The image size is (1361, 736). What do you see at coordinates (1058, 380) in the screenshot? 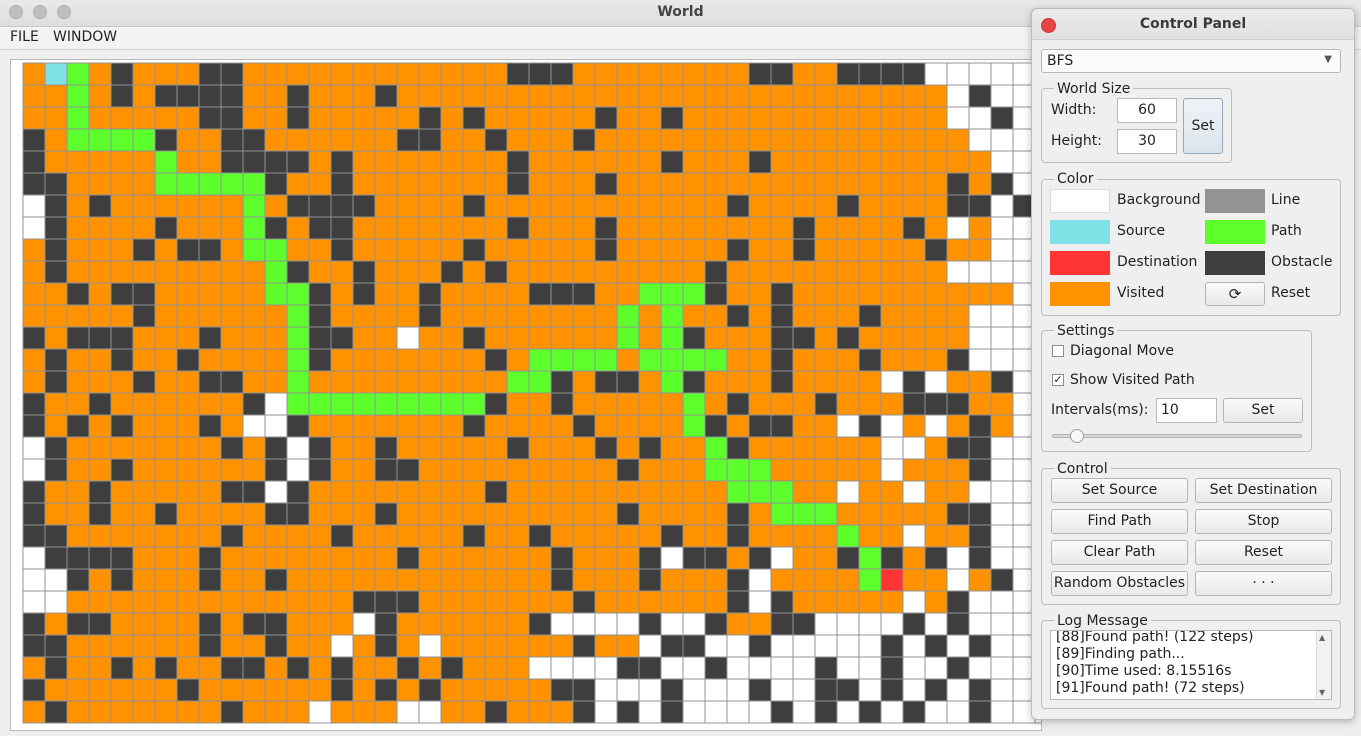
I see `show-visited-checkbox: ✓` at bounding box center [1058, 380].